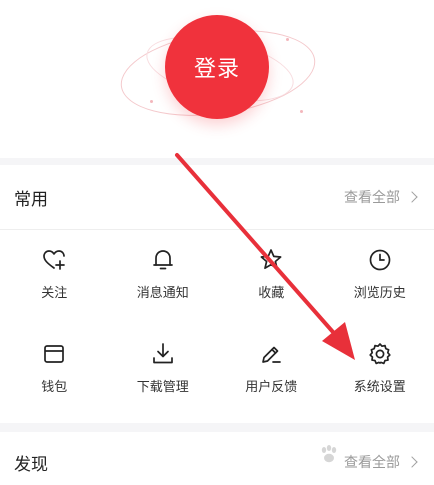 This screenshot has height=485, width=434. Describe the element at coordinates (380, 354) in the screenshot. I see `gear-icon` at that location.